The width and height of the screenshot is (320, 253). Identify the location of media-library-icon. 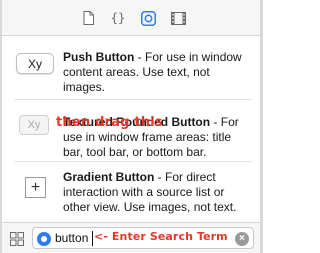
(178, 18).